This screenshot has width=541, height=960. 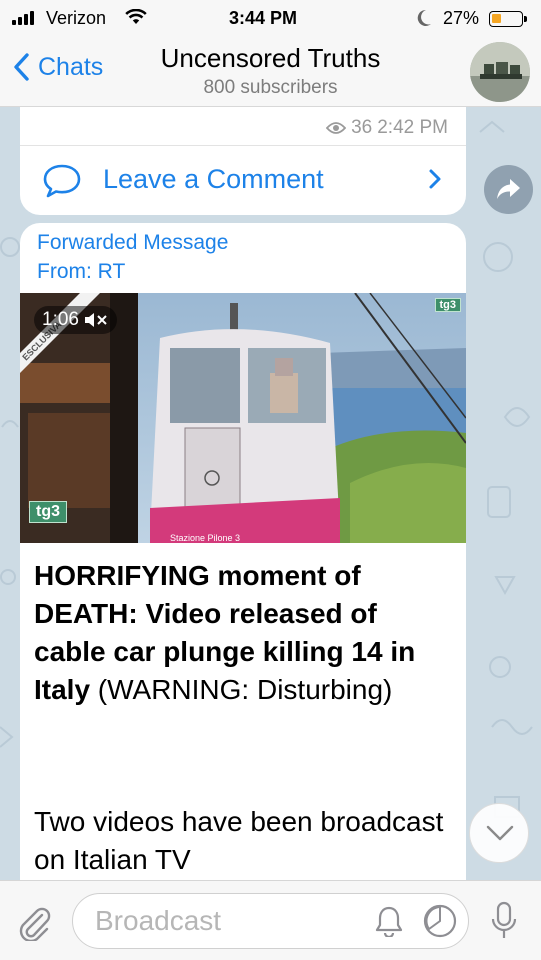 I want to click on share-button, so click(x=508, y=189).